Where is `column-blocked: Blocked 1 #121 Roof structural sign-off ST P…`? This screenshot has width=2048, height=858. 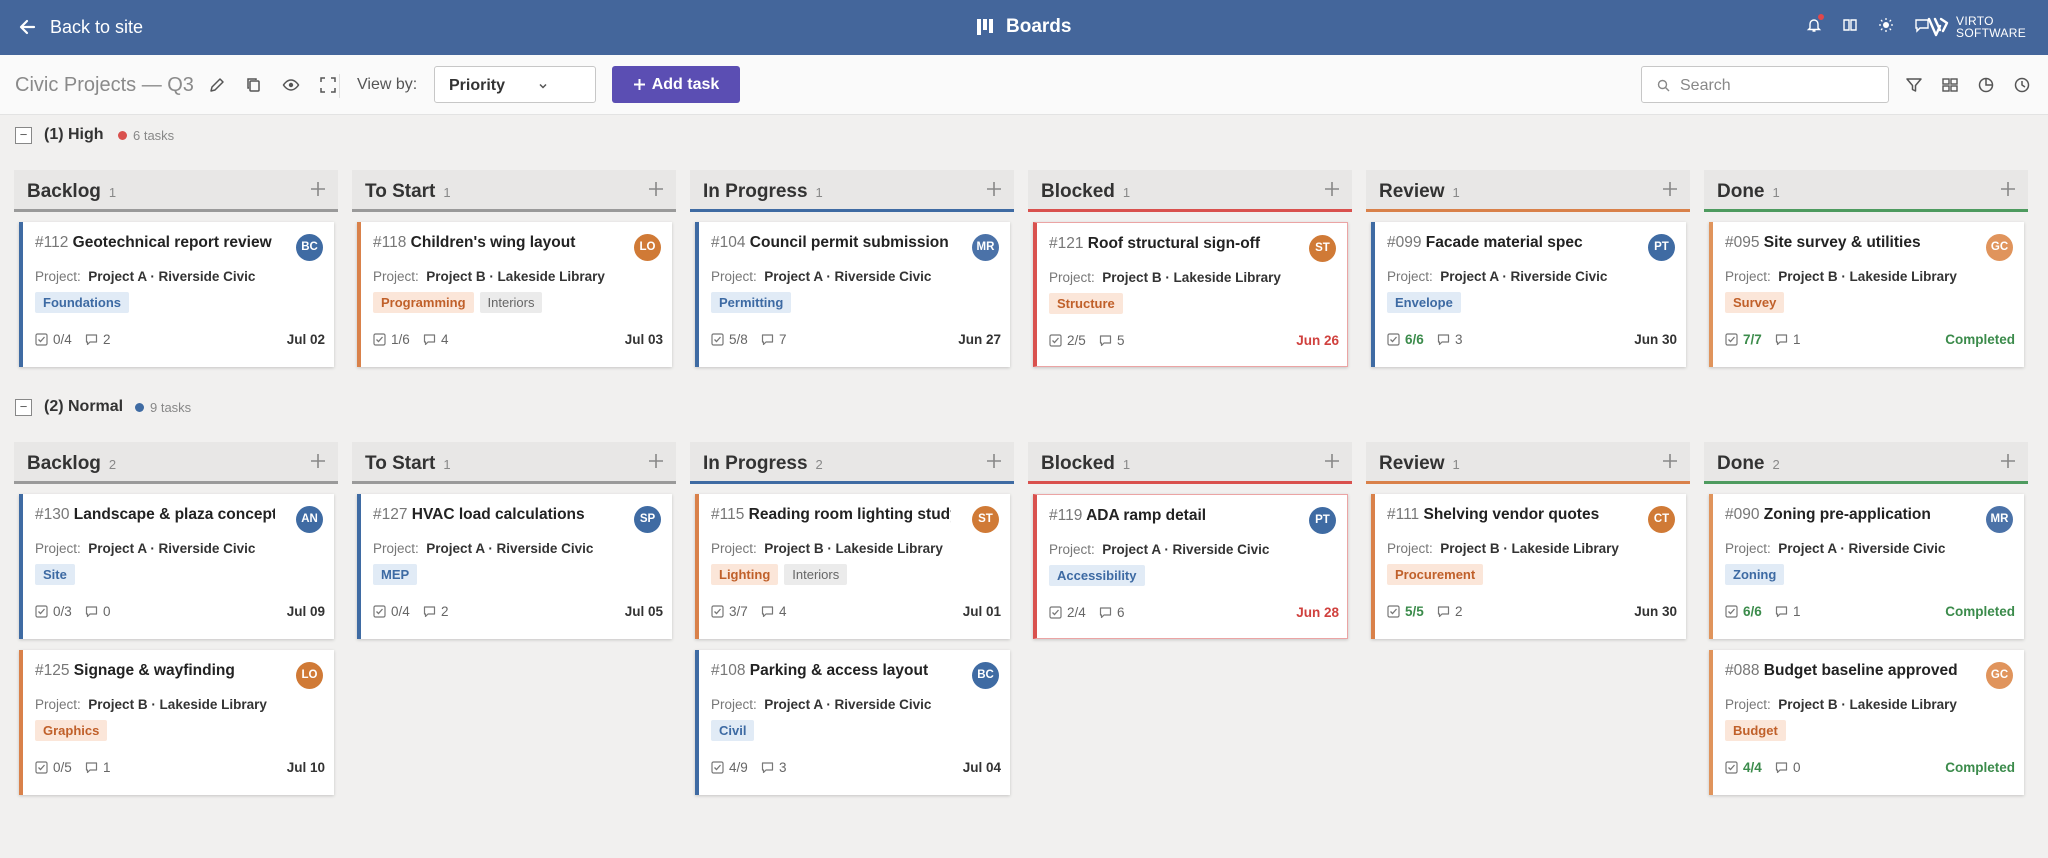
column-blocked: Blocked 1 #121 Roof structural sign-off ST P… is located at coordinates (1190, 268).